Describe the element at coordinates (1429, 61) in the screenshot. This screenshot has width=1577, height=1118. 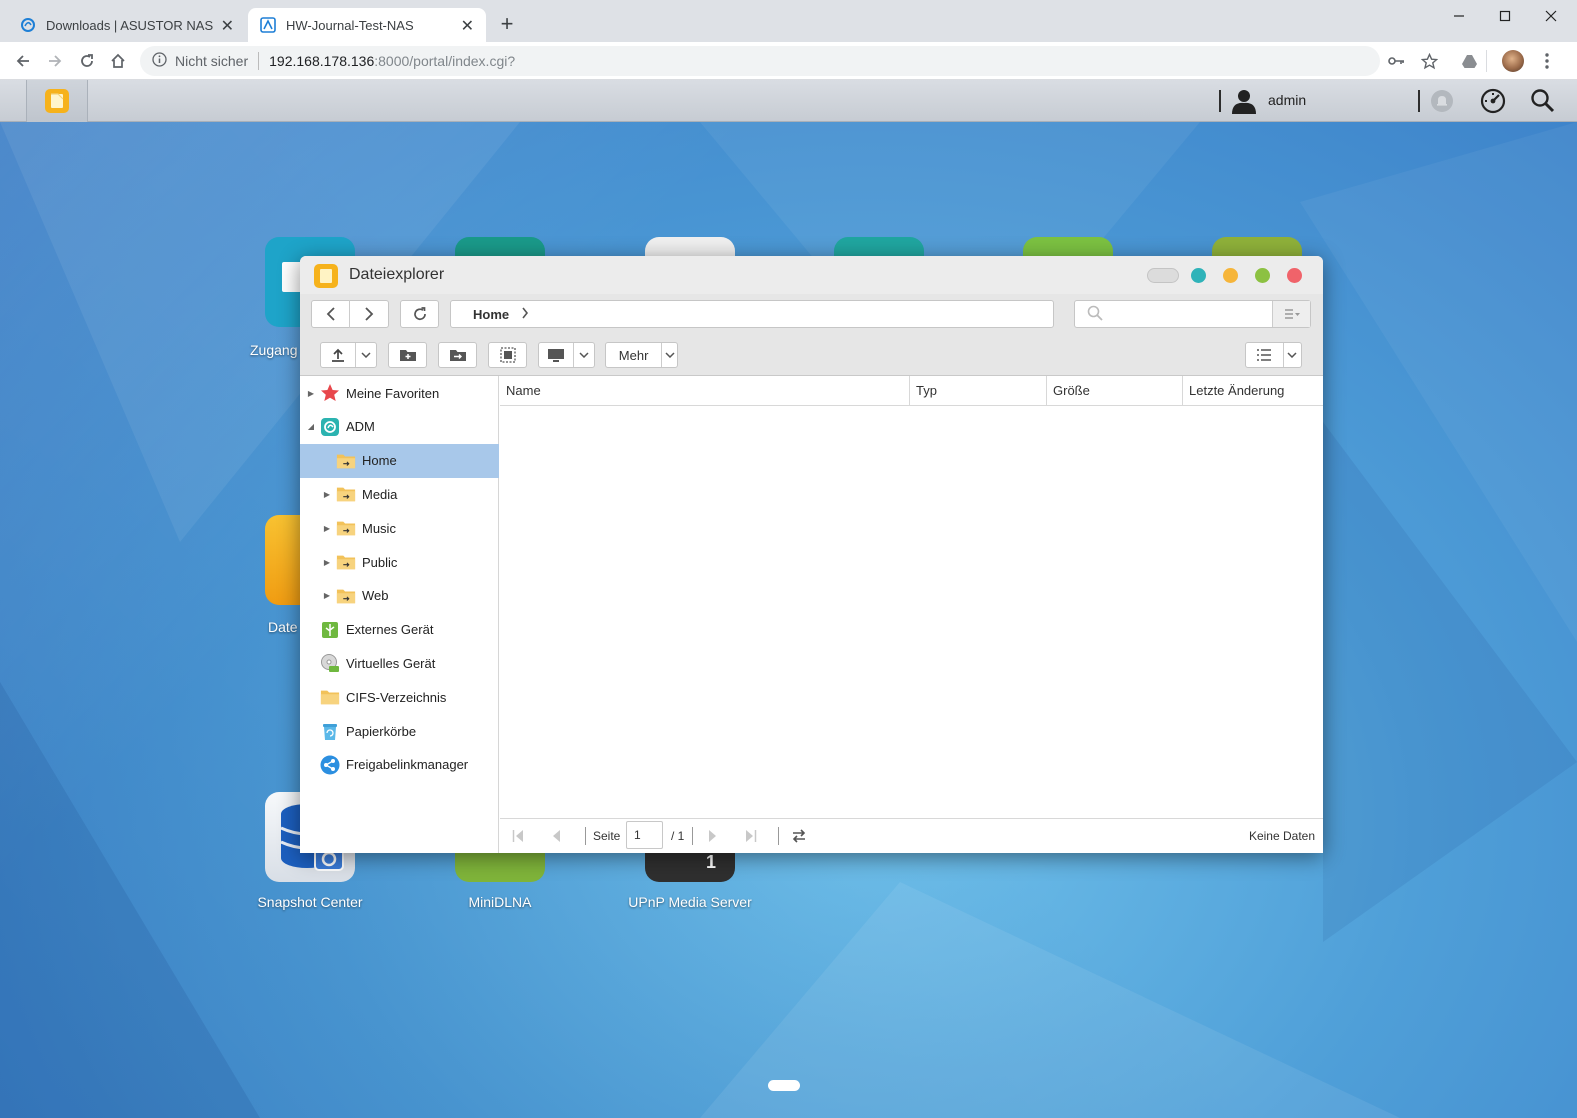
I see `bookmark-star-icon` at that location.